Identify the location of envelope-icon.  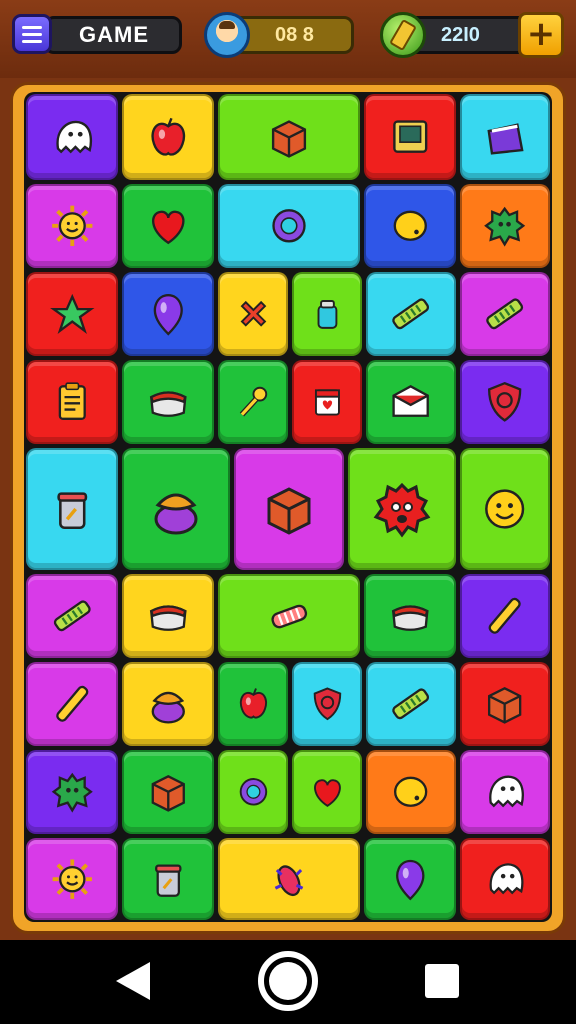
(411, 401).